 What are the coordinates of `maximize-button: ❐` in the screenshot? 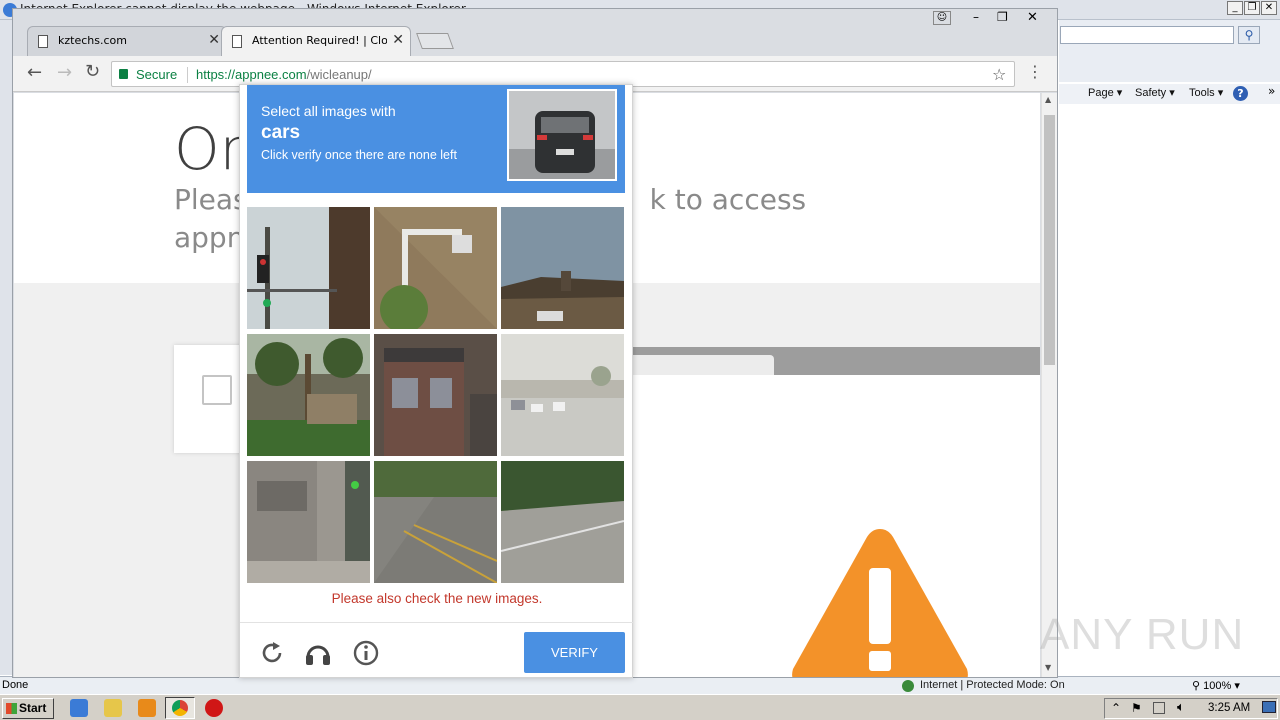 It's located at (1002, 17).